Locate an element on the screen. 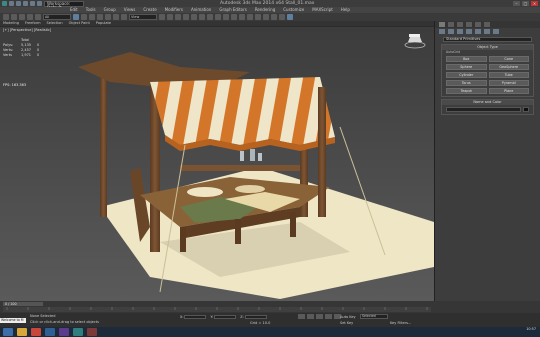 The image size is (540, 337). create-tab-icon is located at coordinates (442, 24).